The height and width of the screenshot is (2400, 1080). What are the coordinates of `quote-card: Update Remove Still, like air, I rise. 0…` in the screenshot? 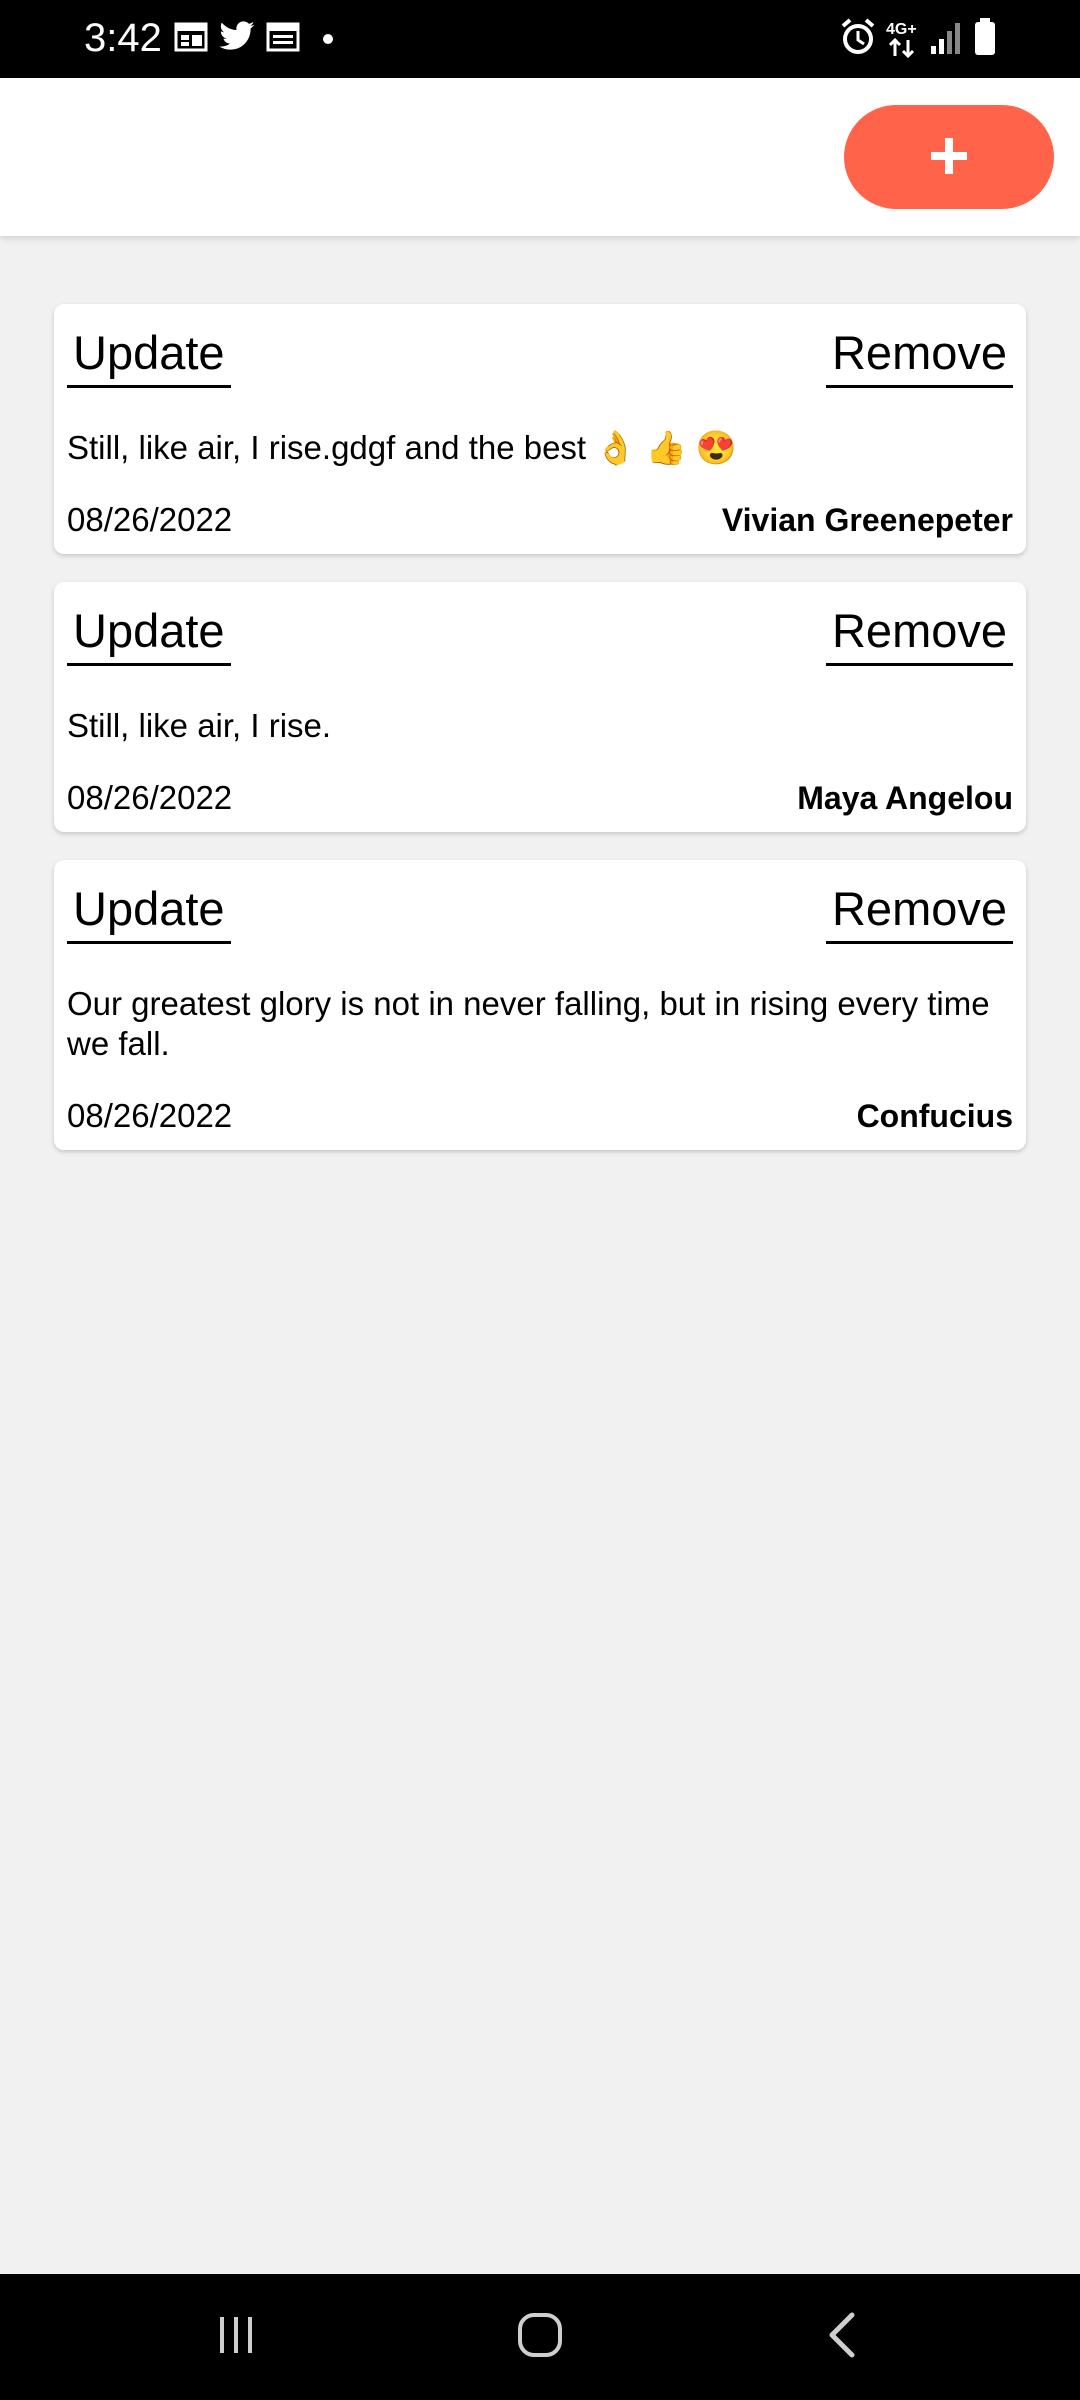 It's located at (540, 707).